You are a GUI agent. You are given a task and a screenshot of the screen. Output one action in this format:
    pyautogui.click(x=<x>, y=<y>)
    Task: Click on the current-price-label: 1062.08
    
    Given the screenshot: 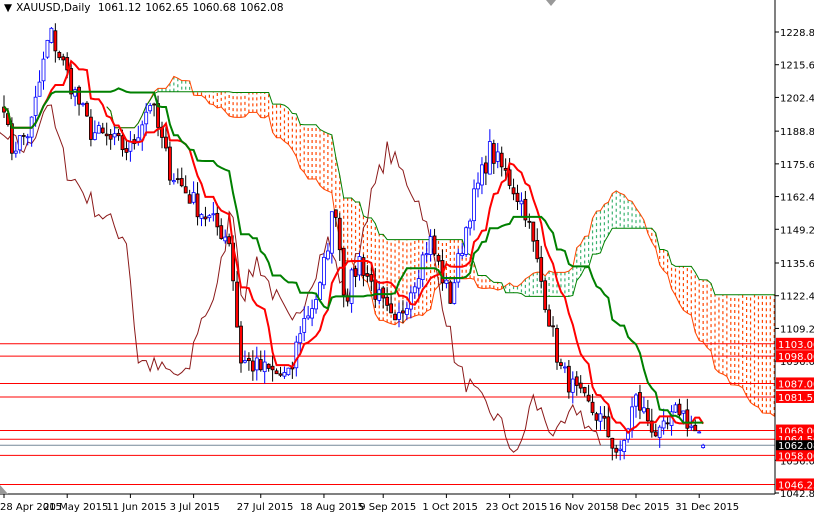 What is the action you would take?
    pyautogui.click(x=796, y=446)
    